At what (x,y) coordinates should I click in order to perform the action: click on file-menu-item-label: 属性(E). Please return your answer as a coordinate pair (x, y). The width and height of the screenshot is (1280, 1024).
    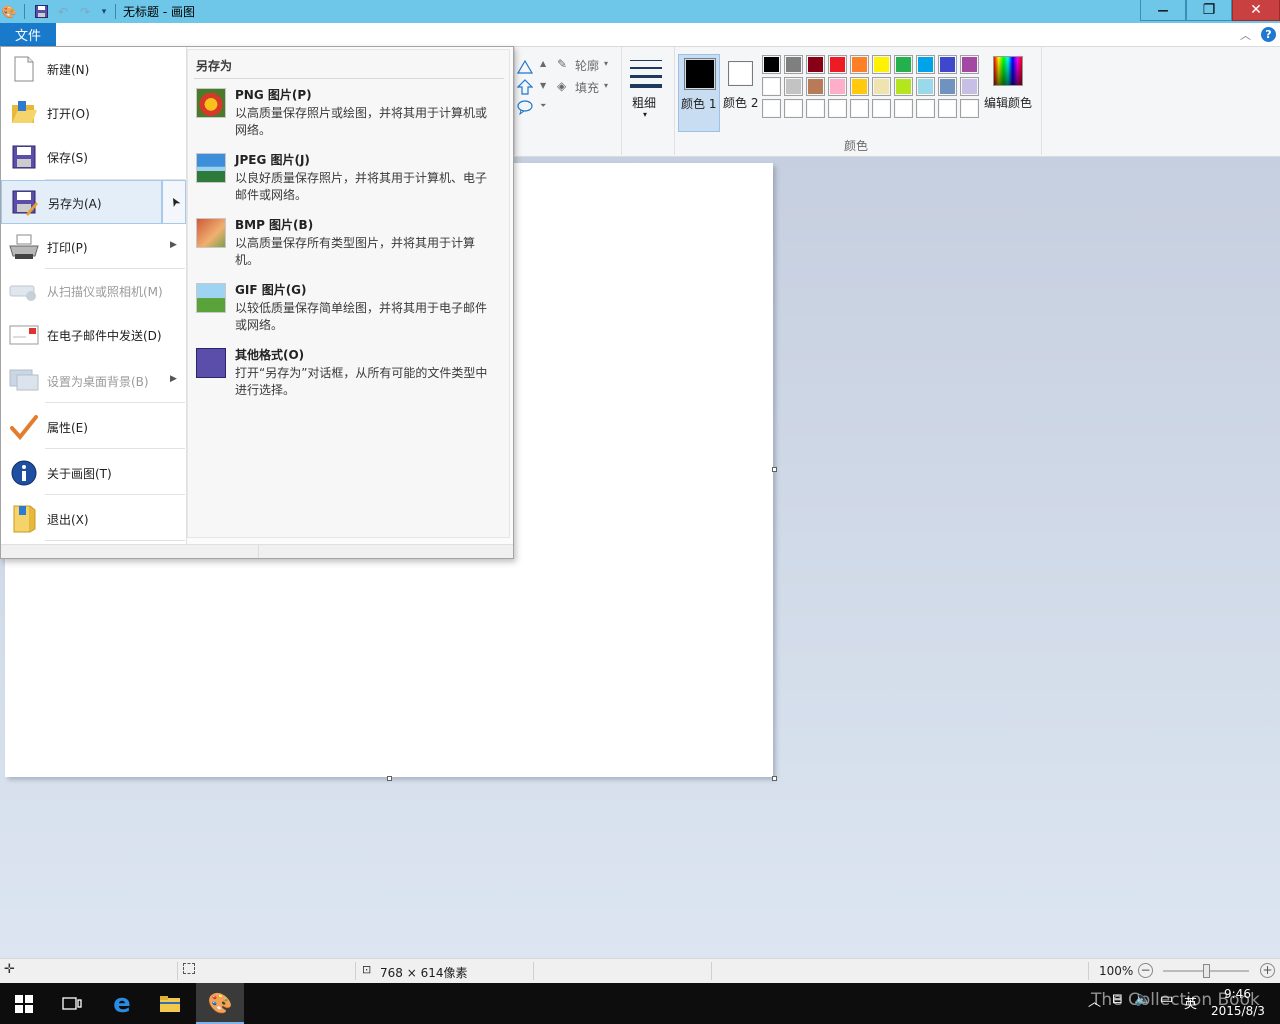
    Looking at the image, I should click on (67, 428).